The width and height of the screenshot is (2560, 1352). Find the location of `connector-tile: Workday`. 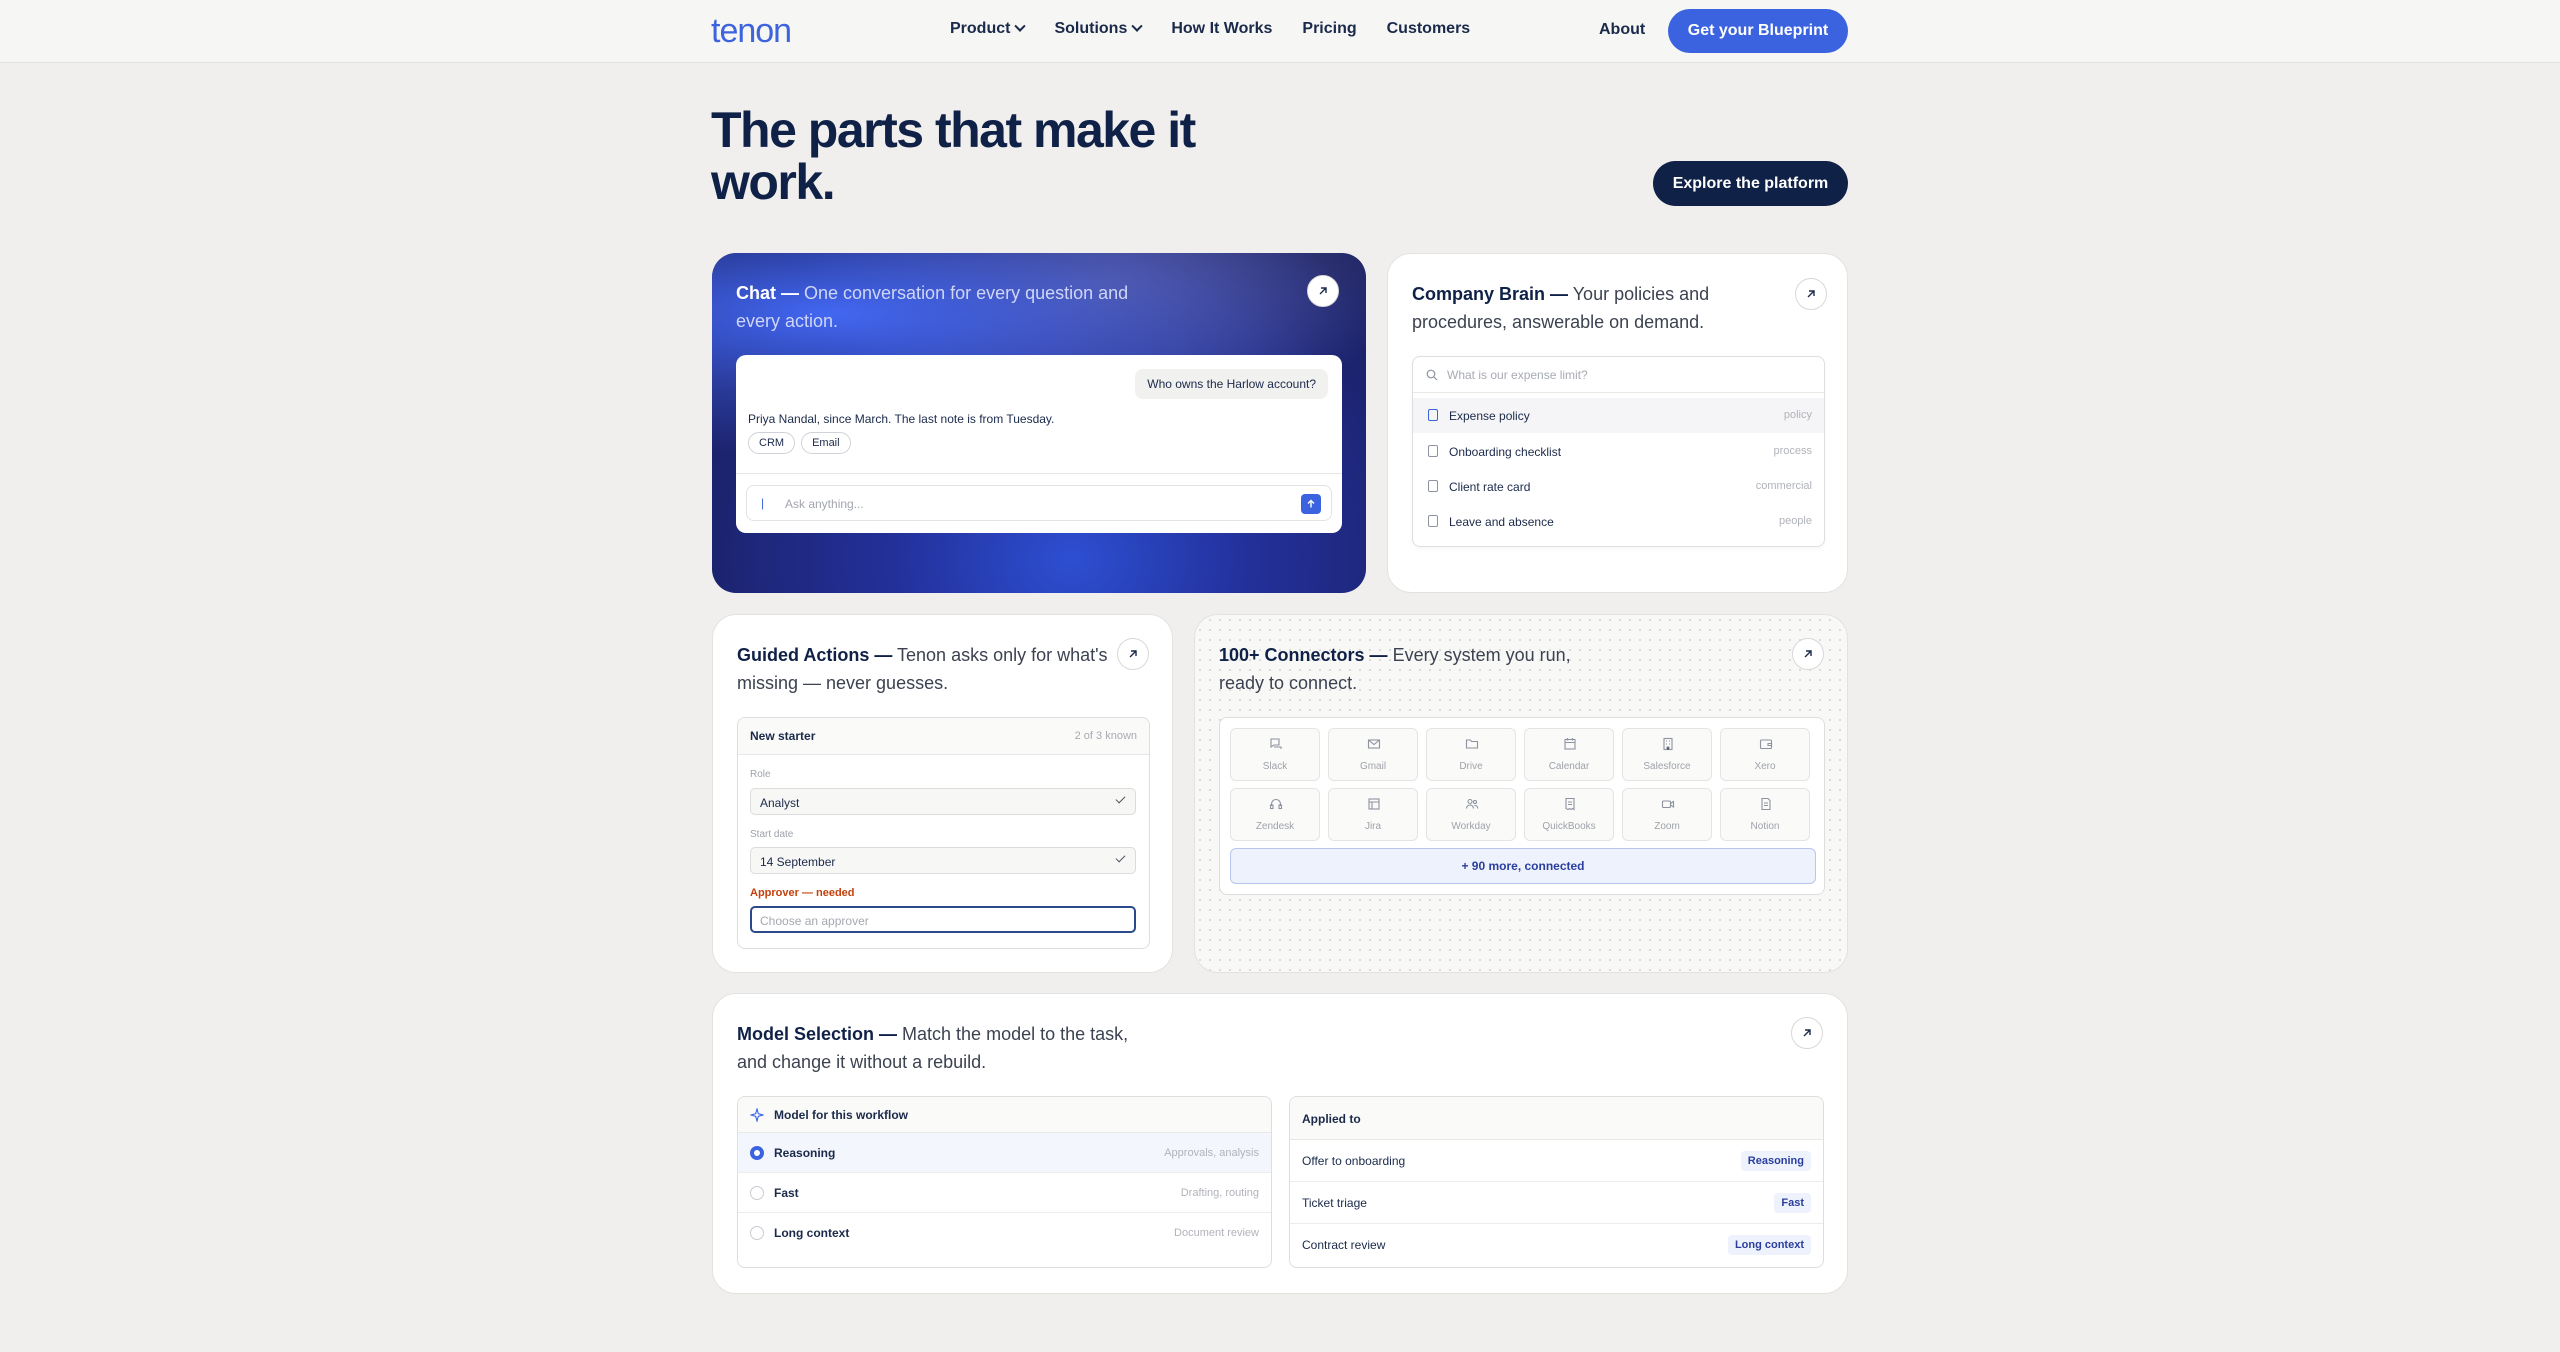

connector-tile: Workday is located at coordinates (1471, 814).